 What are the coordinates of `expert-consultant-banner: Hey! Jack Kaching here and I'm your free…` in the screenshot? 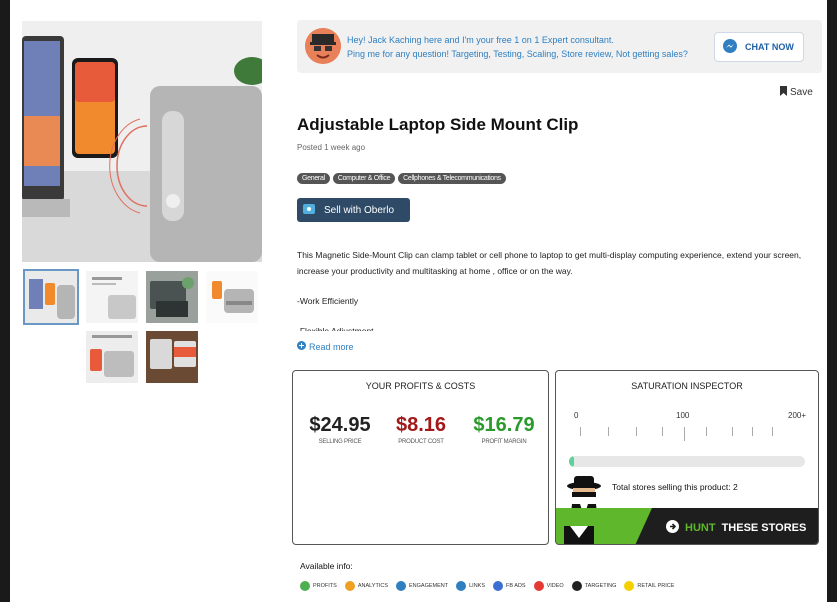 It's located at (559, 46).